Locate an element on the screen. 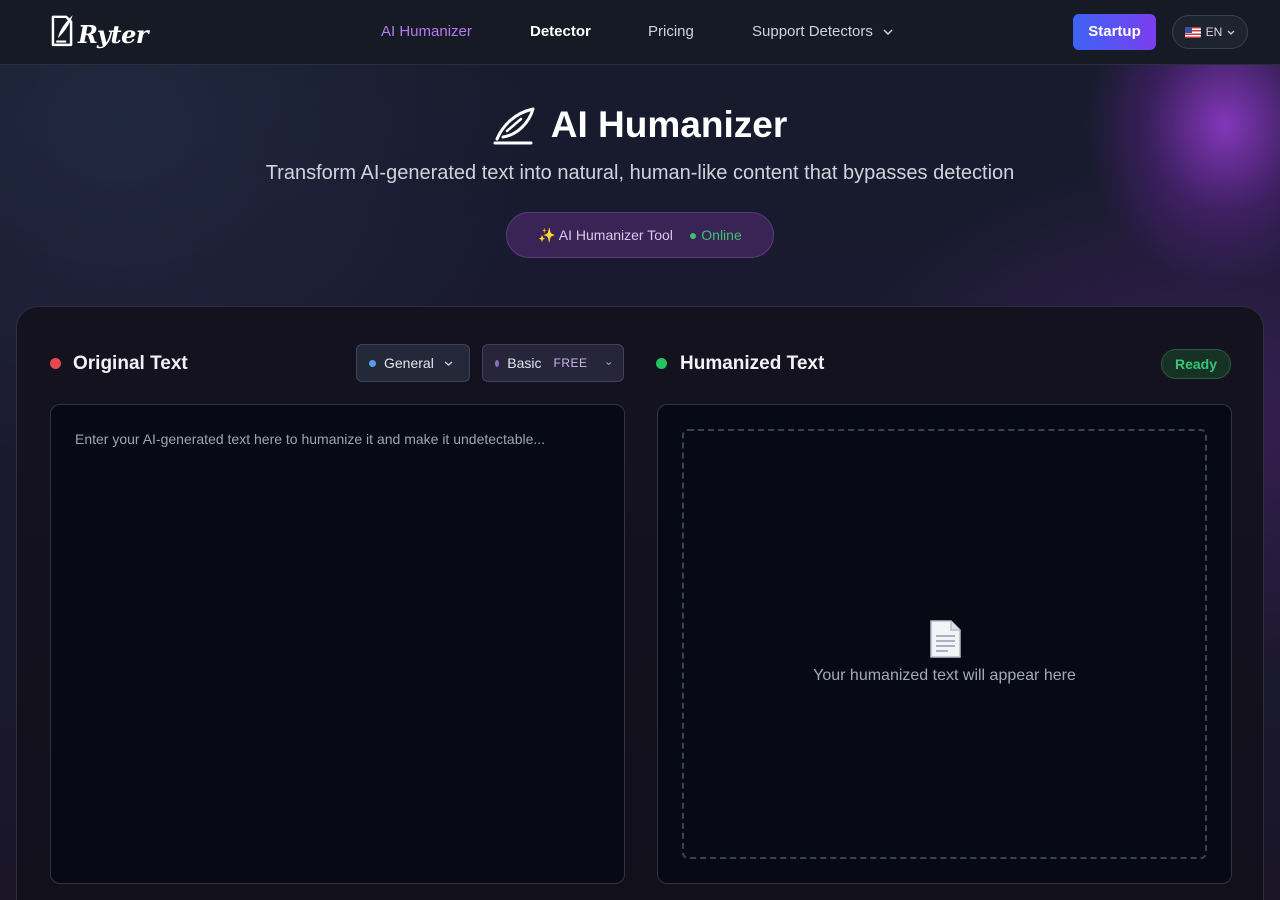 This screenshot has height=900, width=1280. input-status-dot is located at coordinates (55, 363).